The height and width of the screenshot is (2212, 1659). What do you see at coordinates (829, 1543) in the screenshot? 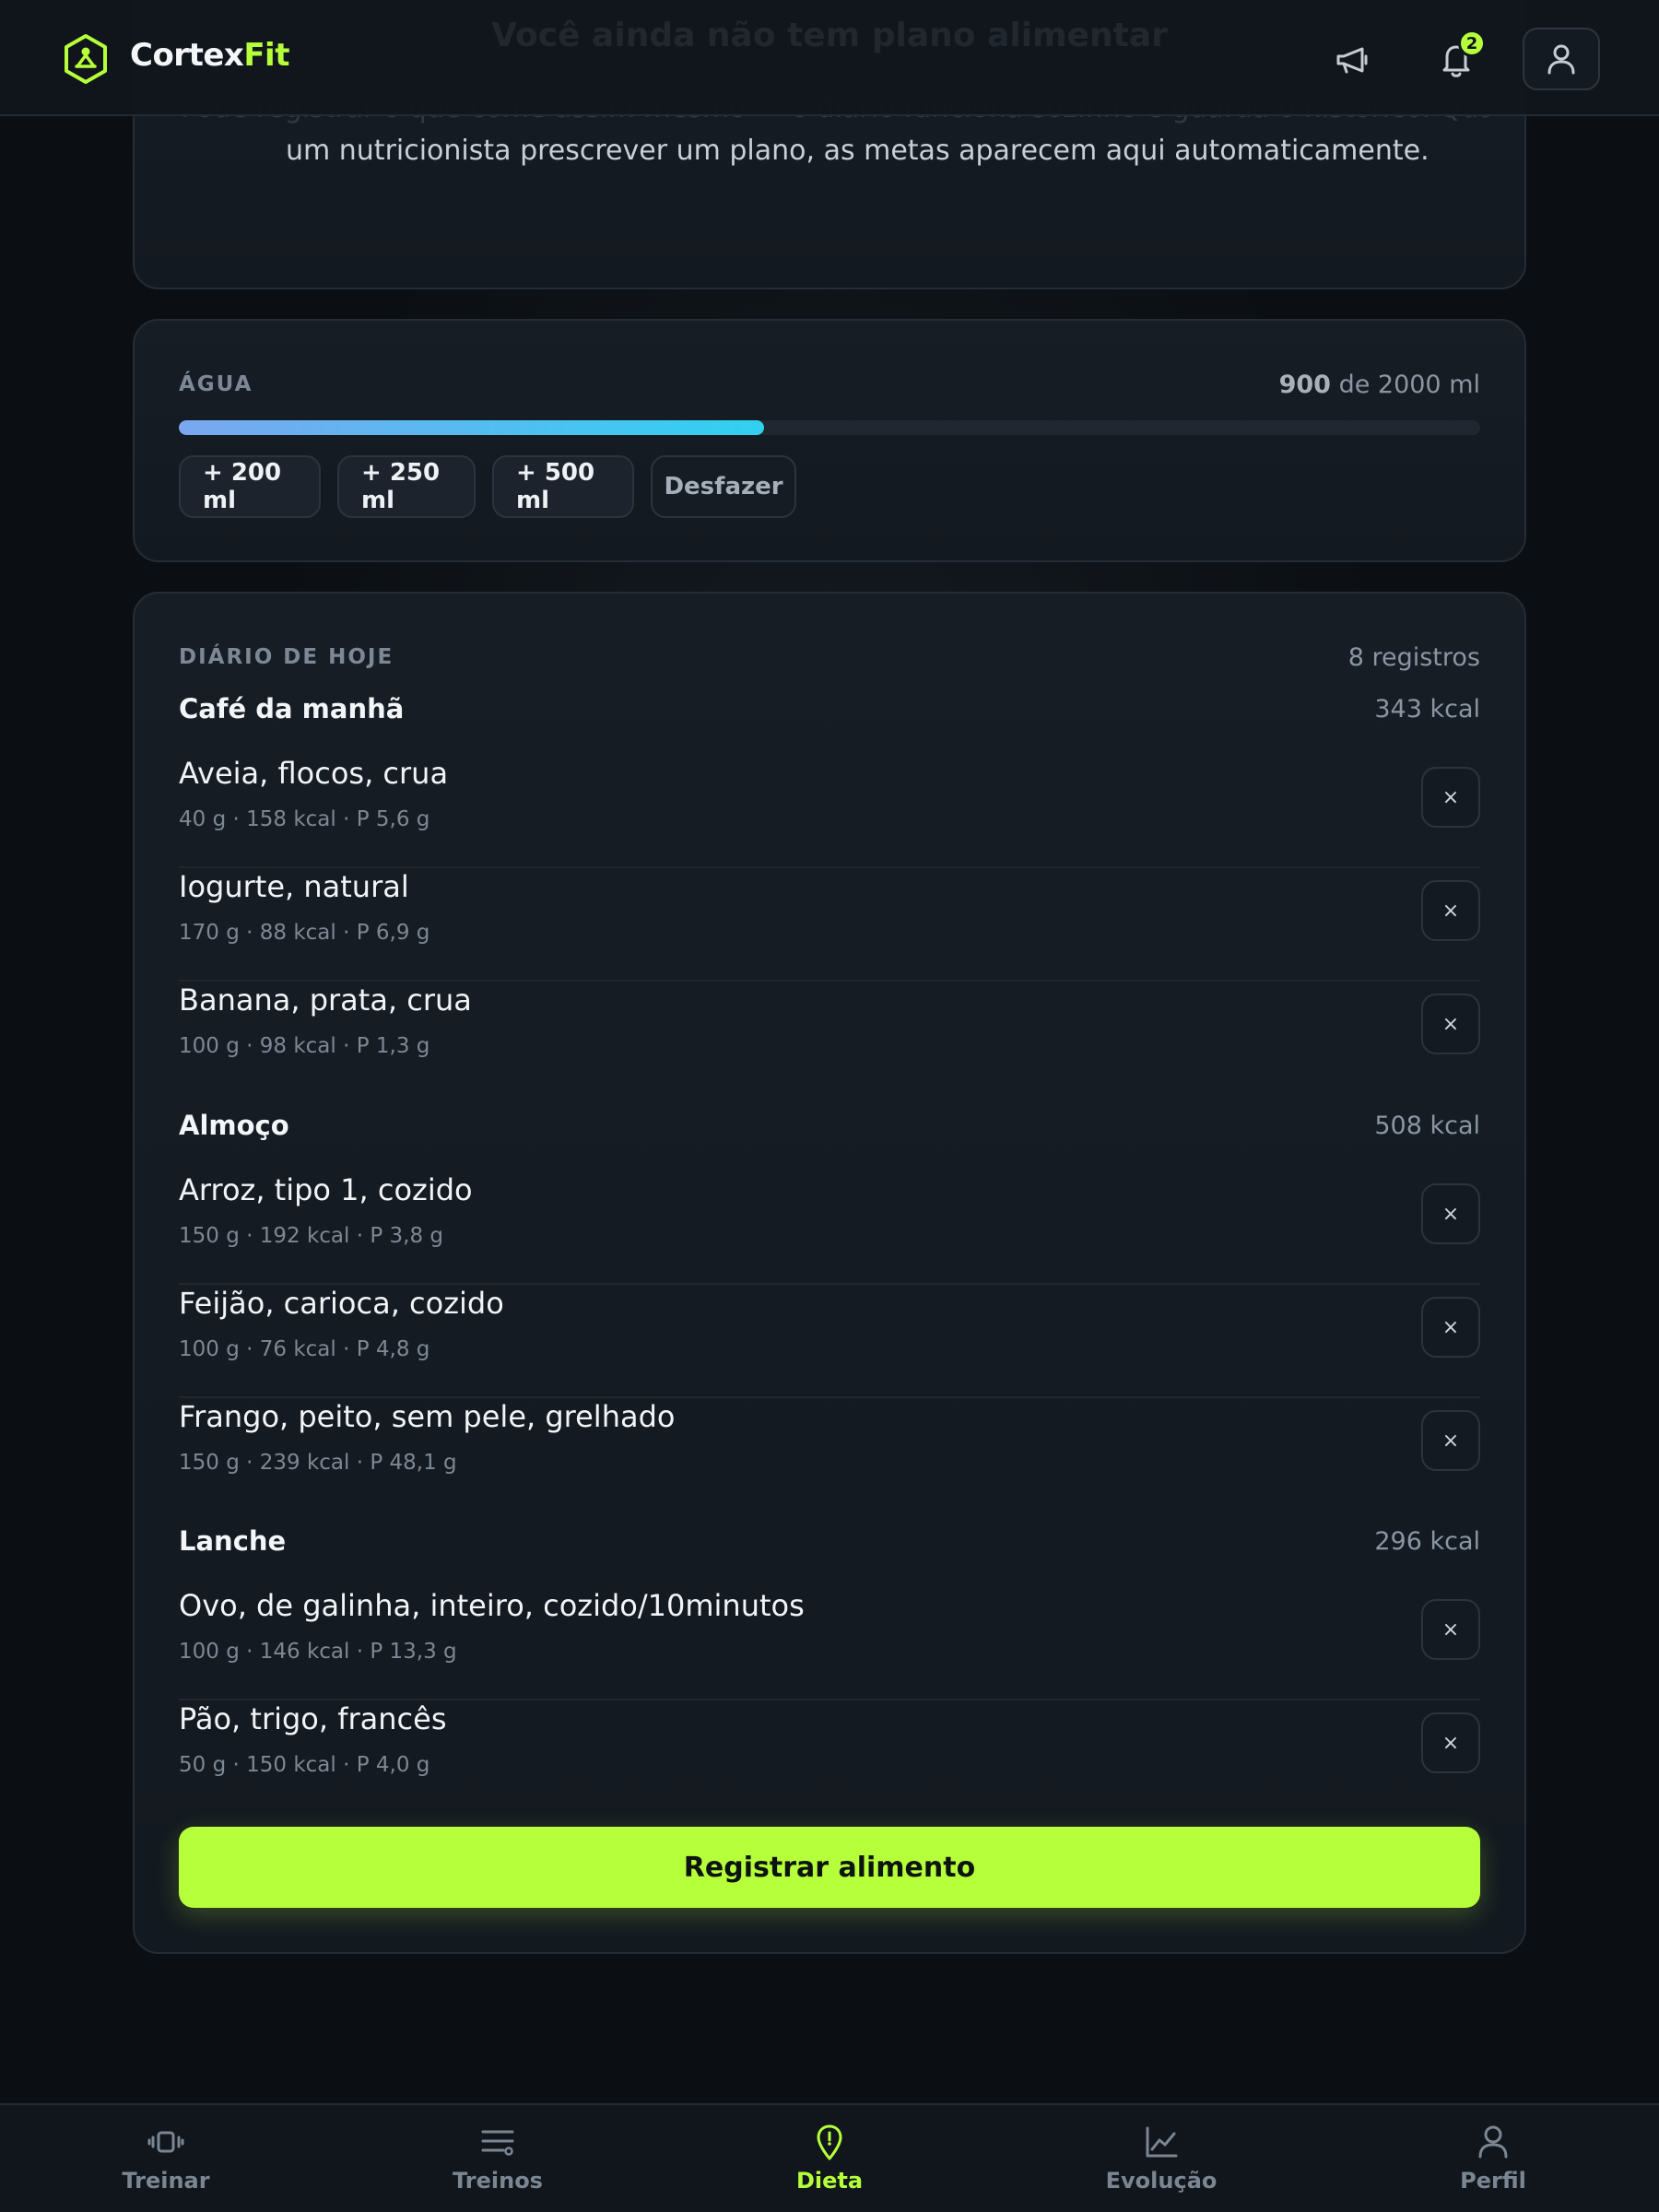
I see `meal-header-snack: Lanche 296 kcal` at bounding box center [829, 1543].